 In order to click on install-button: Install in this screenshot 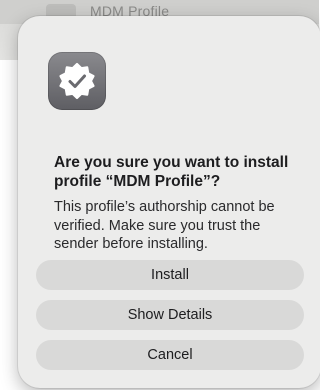, I will do `click(170, 275)`.